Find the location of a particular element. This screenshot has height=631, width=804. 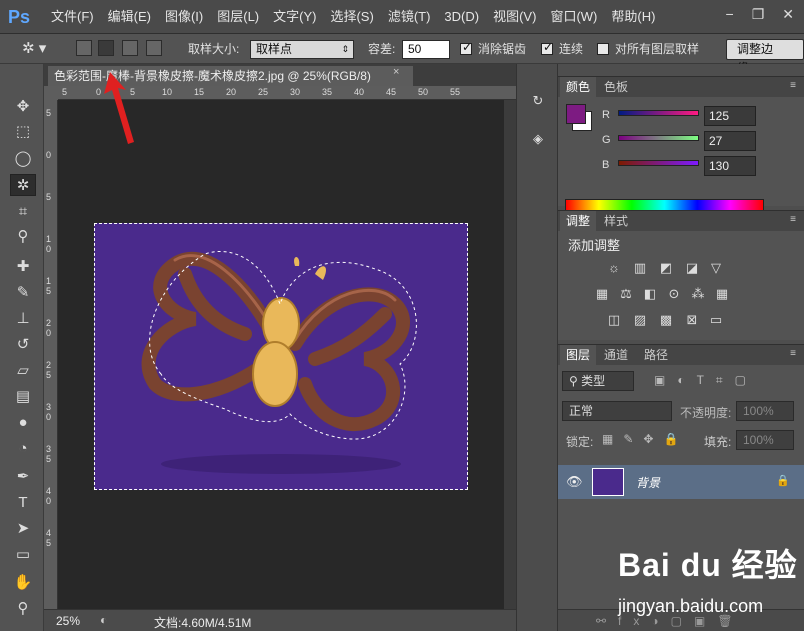

history-brush-tool-icon: ↺ is located at coordinates (23, 345).